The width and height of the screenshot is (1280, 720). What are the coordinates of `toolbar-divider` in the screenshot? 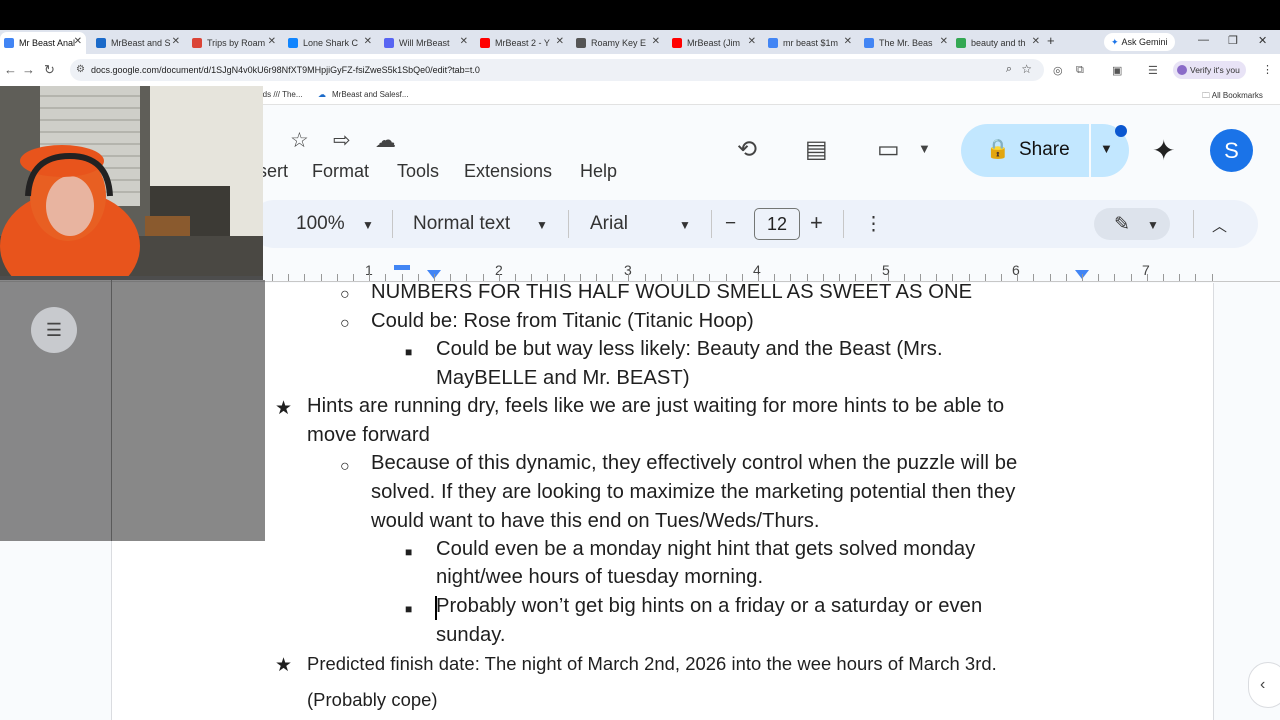 It's located at (843, 224).